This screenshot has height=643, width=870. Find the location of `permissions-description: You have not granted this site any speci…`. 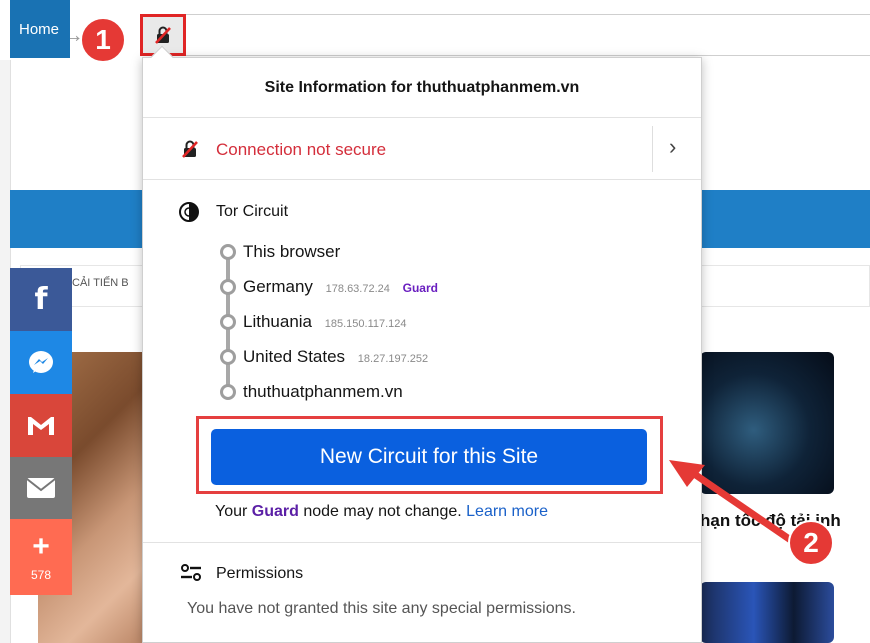

permissions-description: You have not granted this site any speci… is located at coordinates (381, 608).